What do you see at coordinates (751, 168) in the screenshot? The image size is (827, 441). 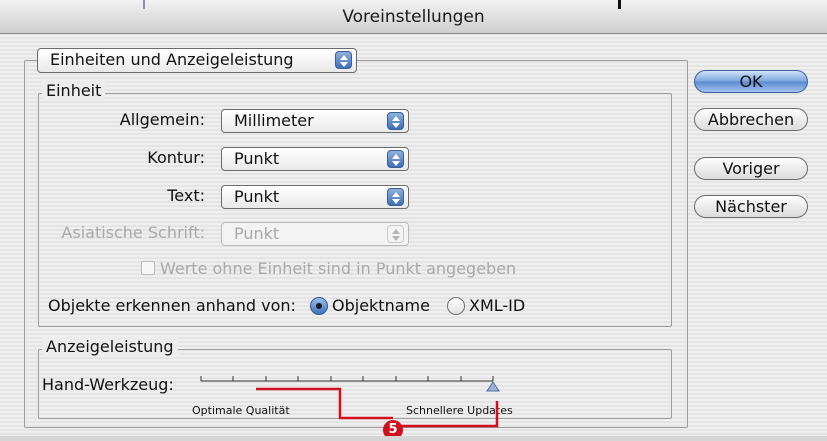 I see `previous-button: Voriger` at bounding box center [751, 168].